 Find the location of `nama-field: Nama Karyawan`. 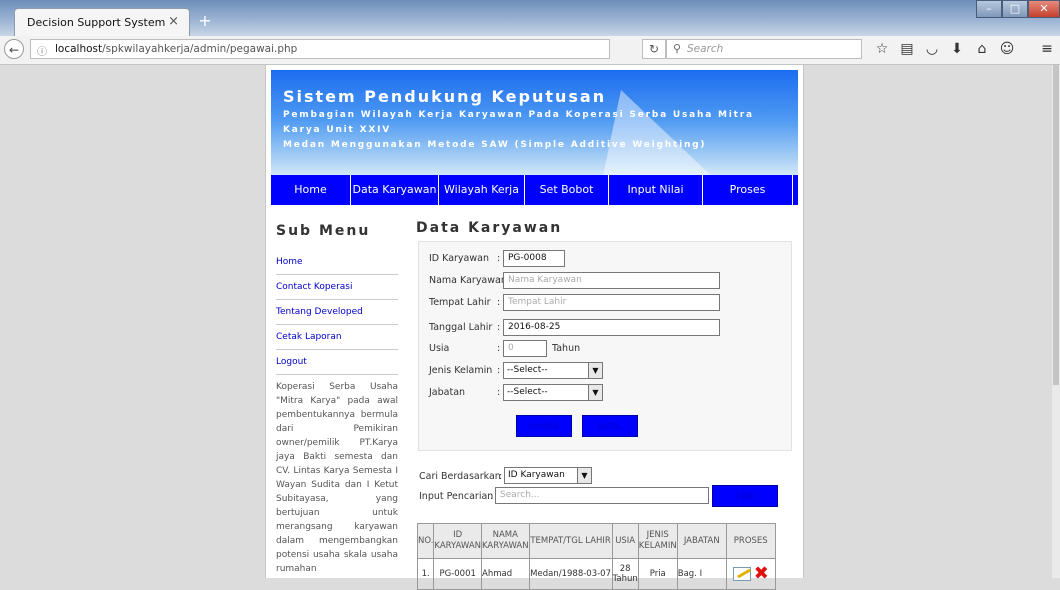

nama-field: Nama Karyawan is located at coordinates (611, 280).